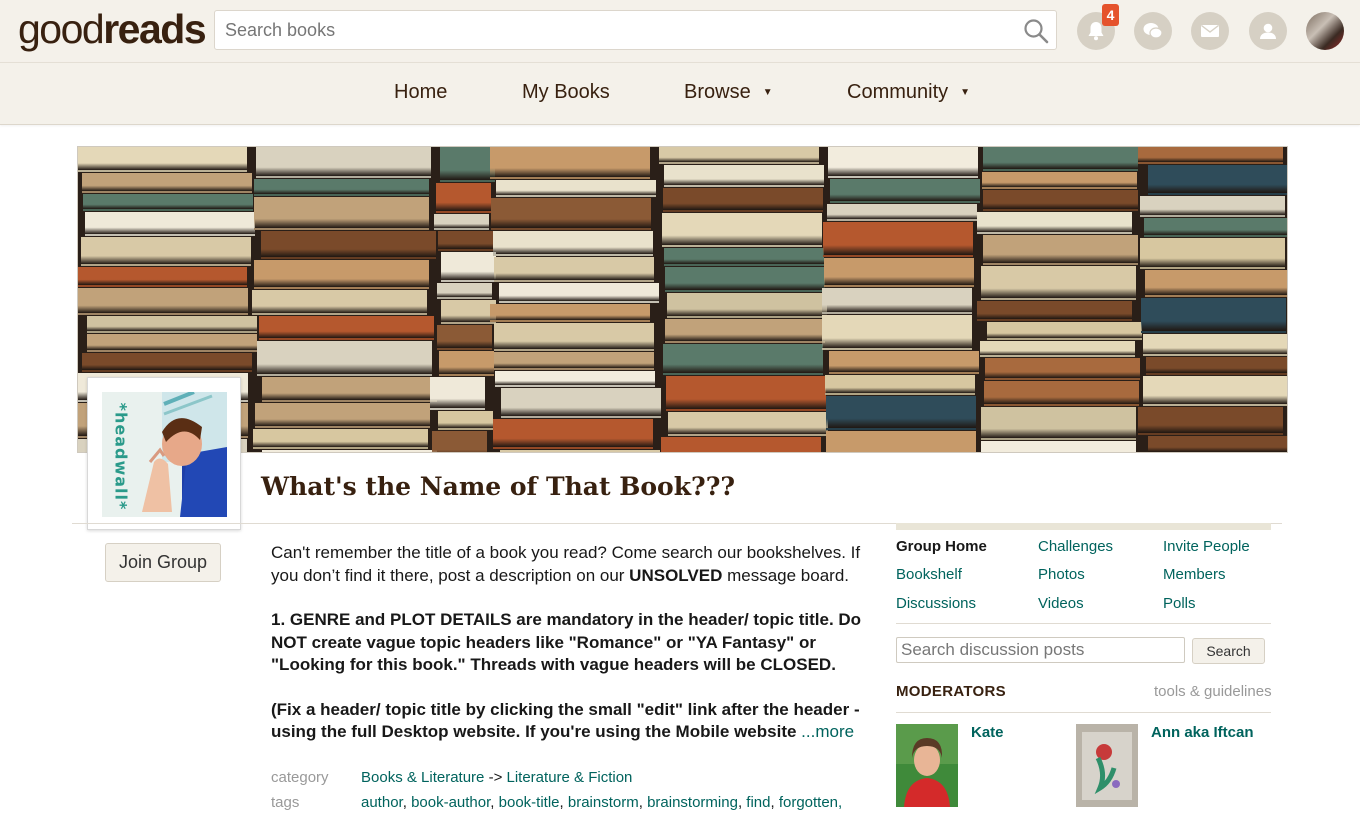 Image resolution: width=1360 pixels, height=814 pixels. Describe the element at coordinates (1325, 31) in the screenshot. I see `profile-avatar` at that location.